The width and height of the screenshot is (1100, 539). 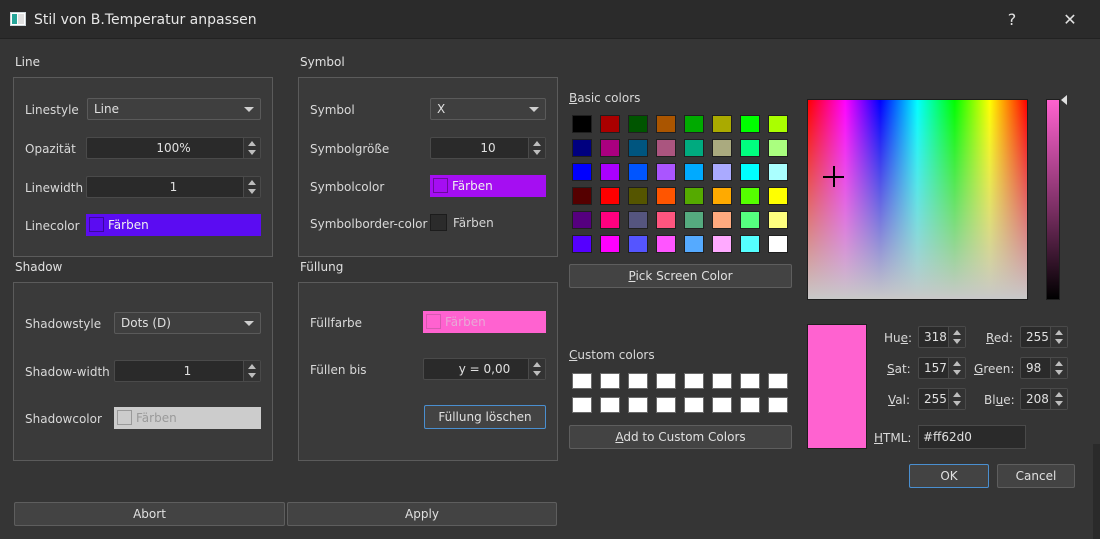 I want to click on red-spinbox: 255, so click(x=1044, y=337).